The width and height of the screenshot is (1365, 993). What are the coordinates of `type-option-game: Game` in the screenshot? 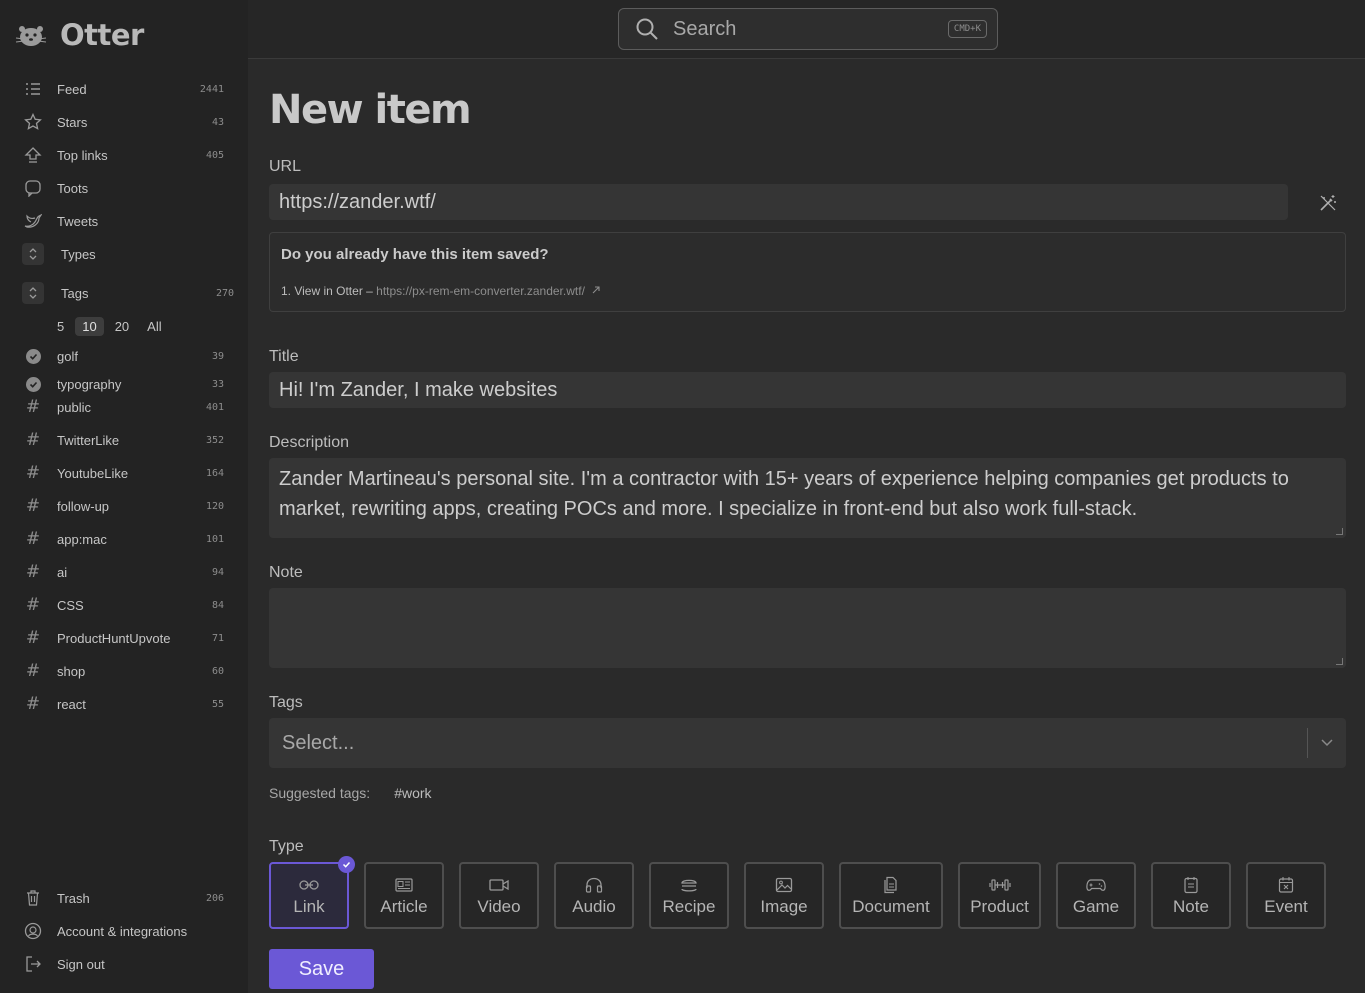 It's located at (1096, 895).